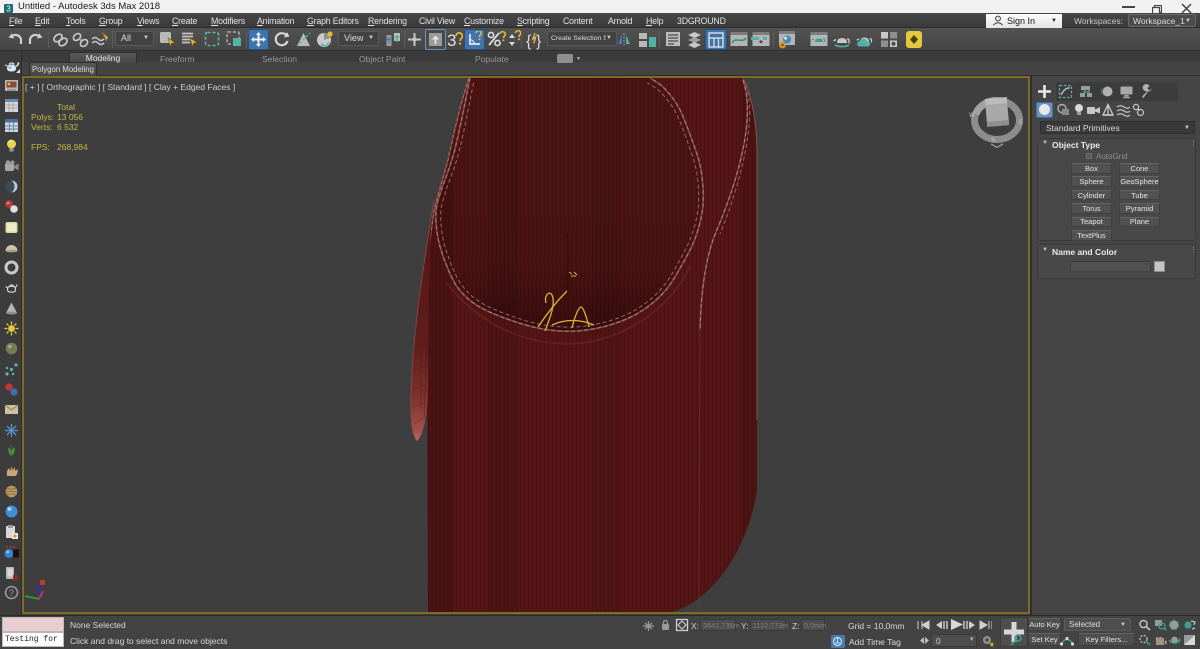 The image size is (1200, 649). I want to click on svg-text: 3, so click(451, 40).